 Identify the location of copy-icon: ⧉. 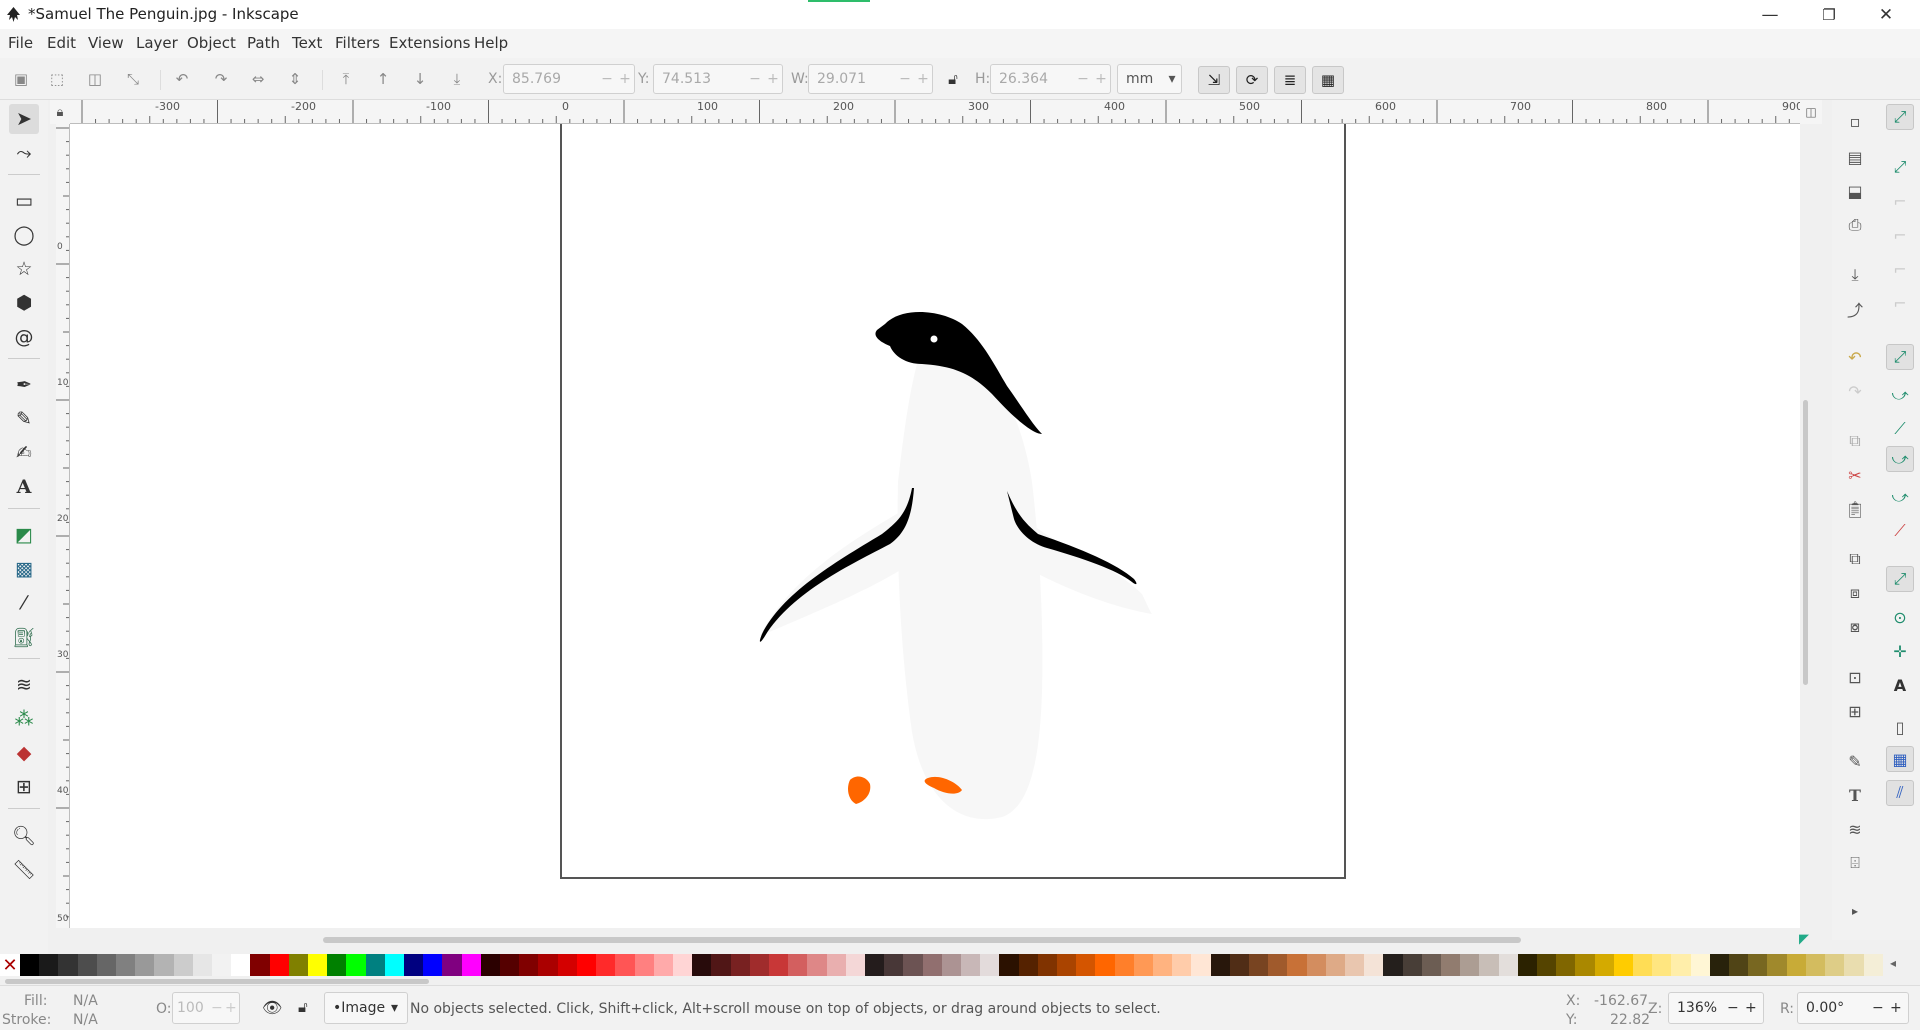
(1855, 441).